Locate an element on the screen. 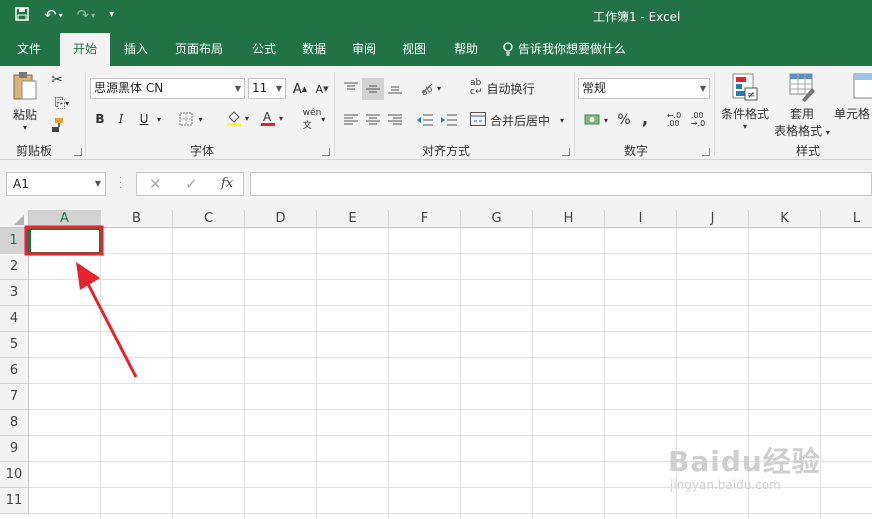 This screenshot has width=872, height=519. undo-icon: ↶ is located at coordinates (50, 16).